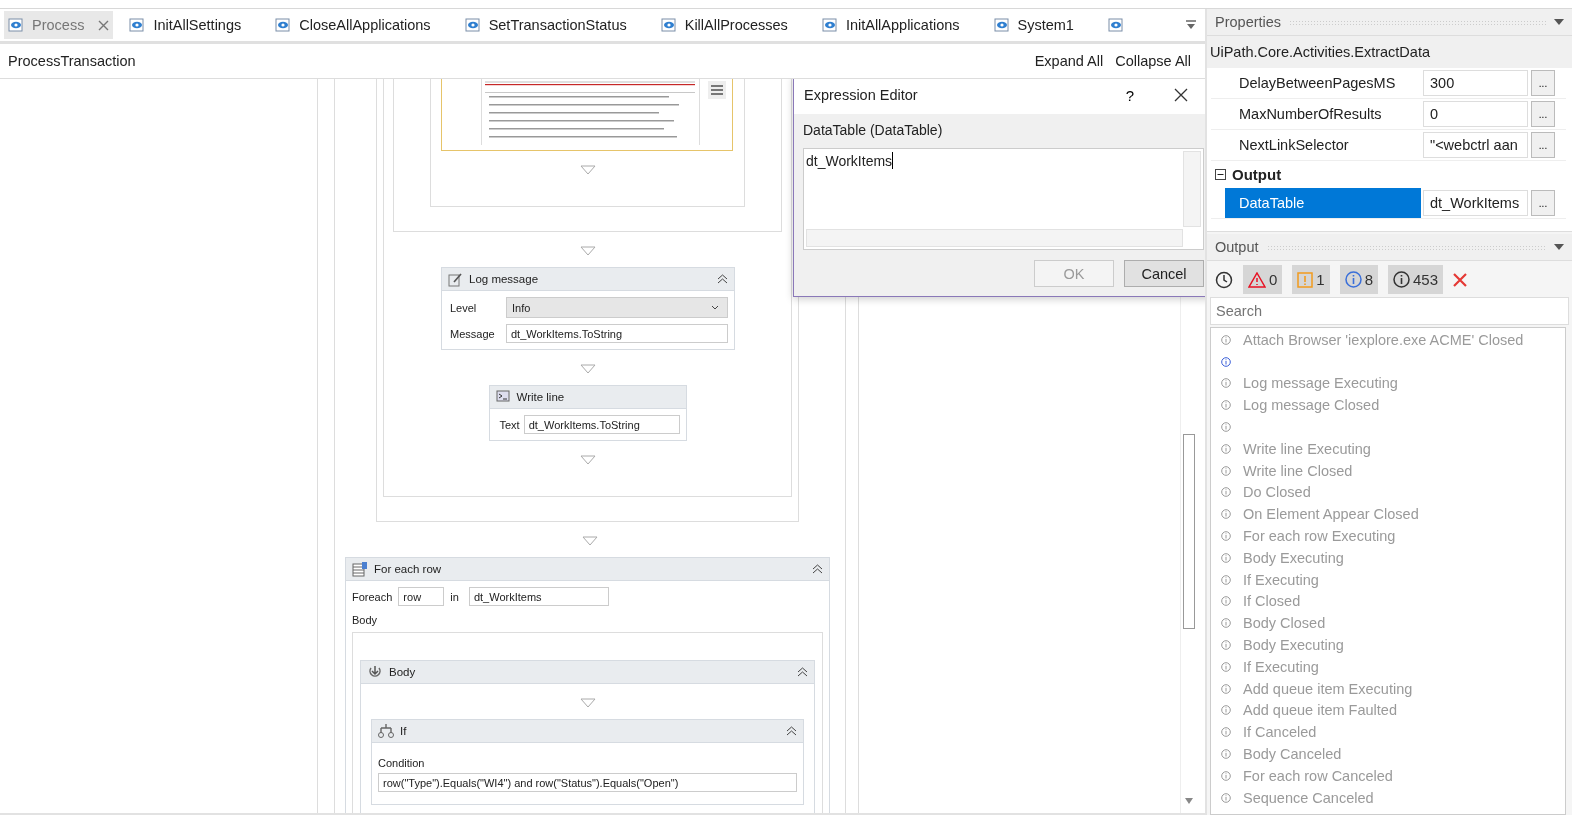 The width and height of the screenshot is (1572, 815). I want to click on log-message: Do Closed, so click(1277, 492).